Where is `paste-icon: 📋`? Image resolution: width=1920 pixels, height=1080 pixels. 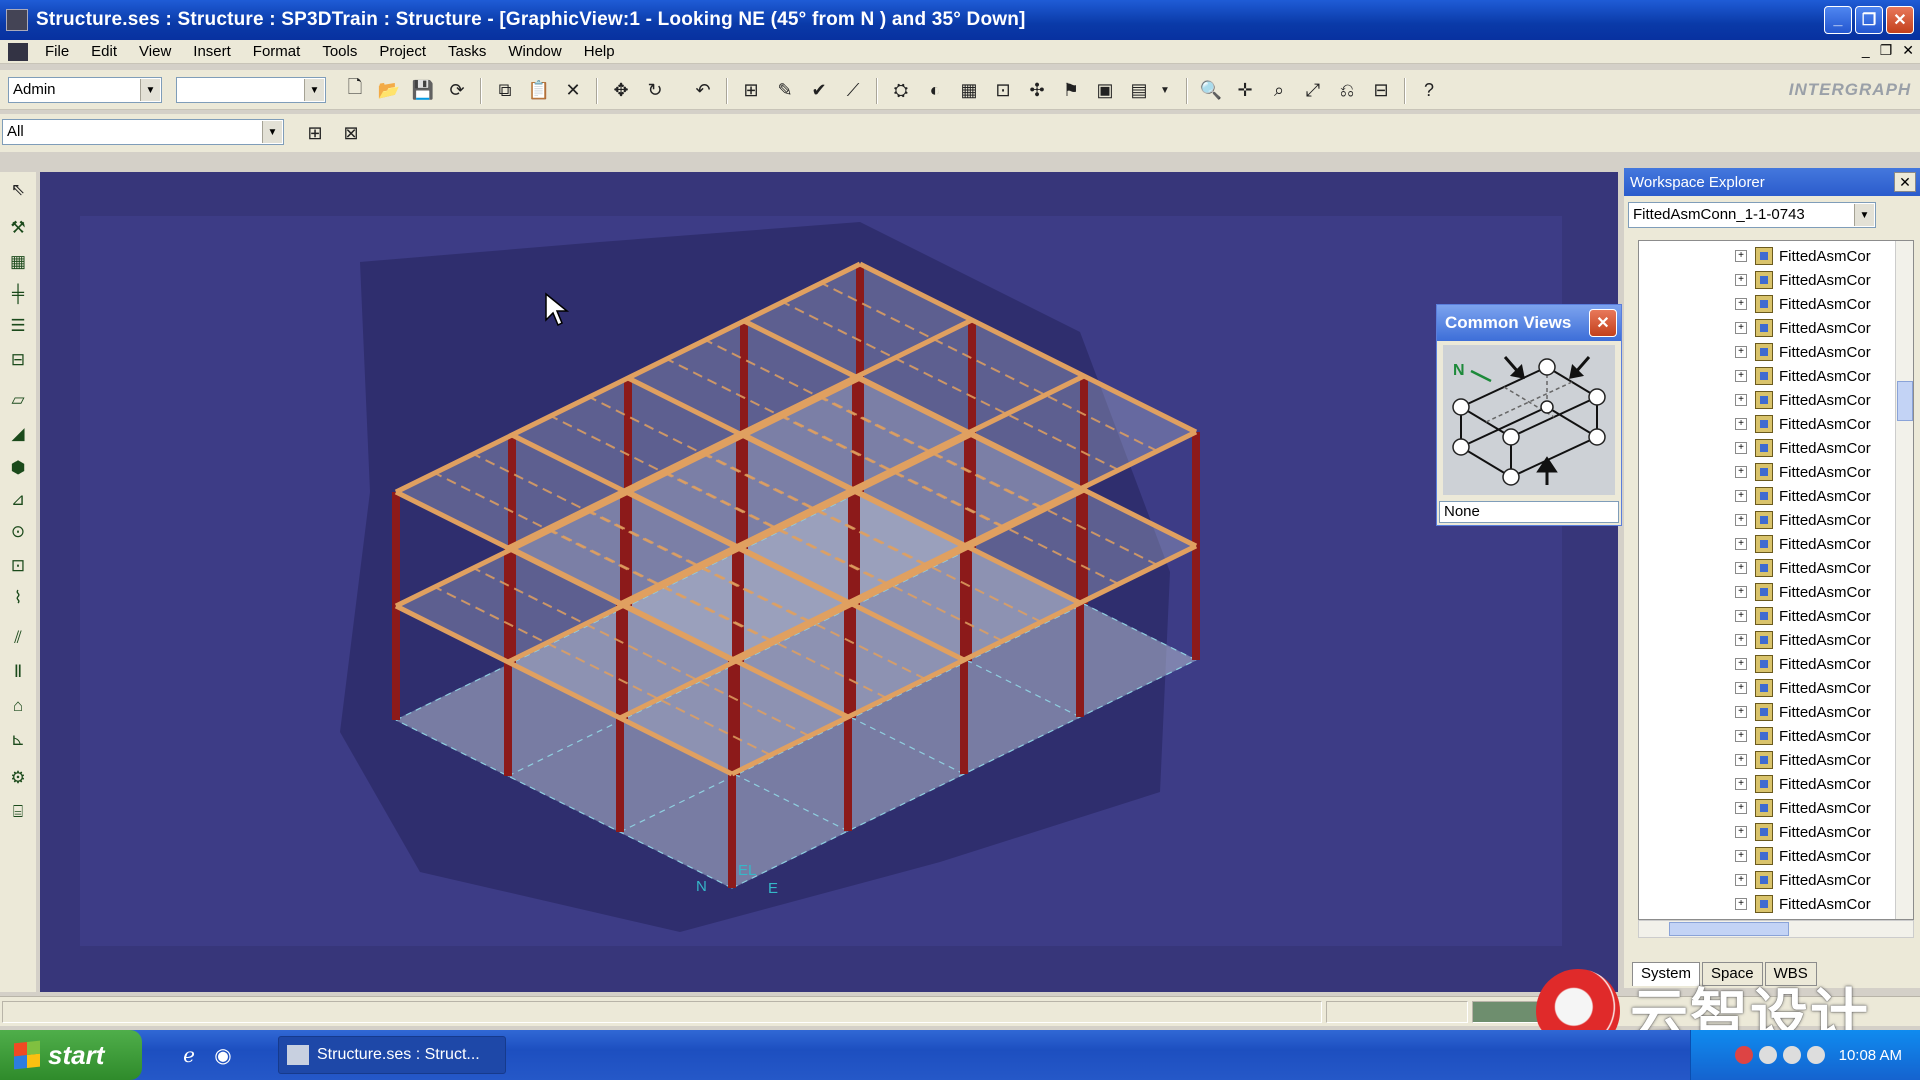 paste-icon: 📋 is located at coordinates (539, 90).